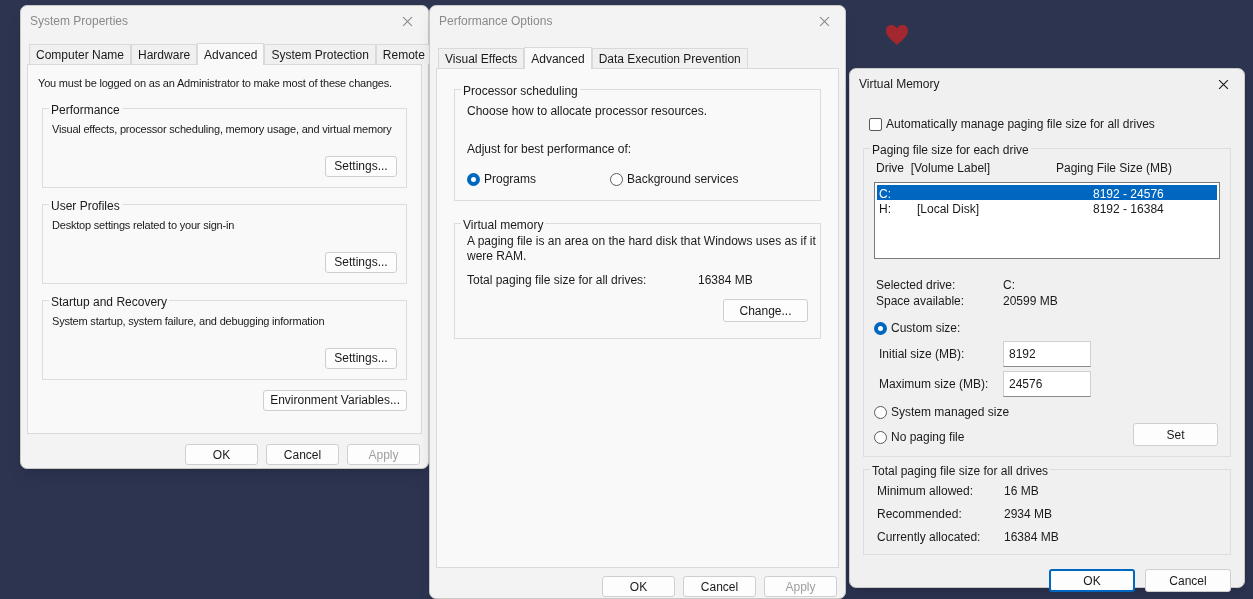 The image size is (1253, 599). Describe the element at coordinates (929, 537) in the screenshot. I see `field-label: Currently allocated:` at that location.